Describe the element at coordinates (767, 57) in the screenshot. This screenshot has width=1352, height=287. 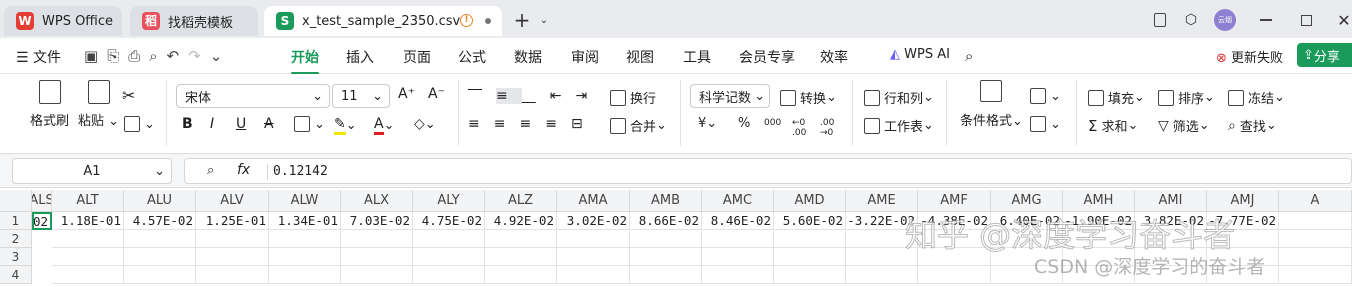
I see `tab-member: 会员专享` at that location.